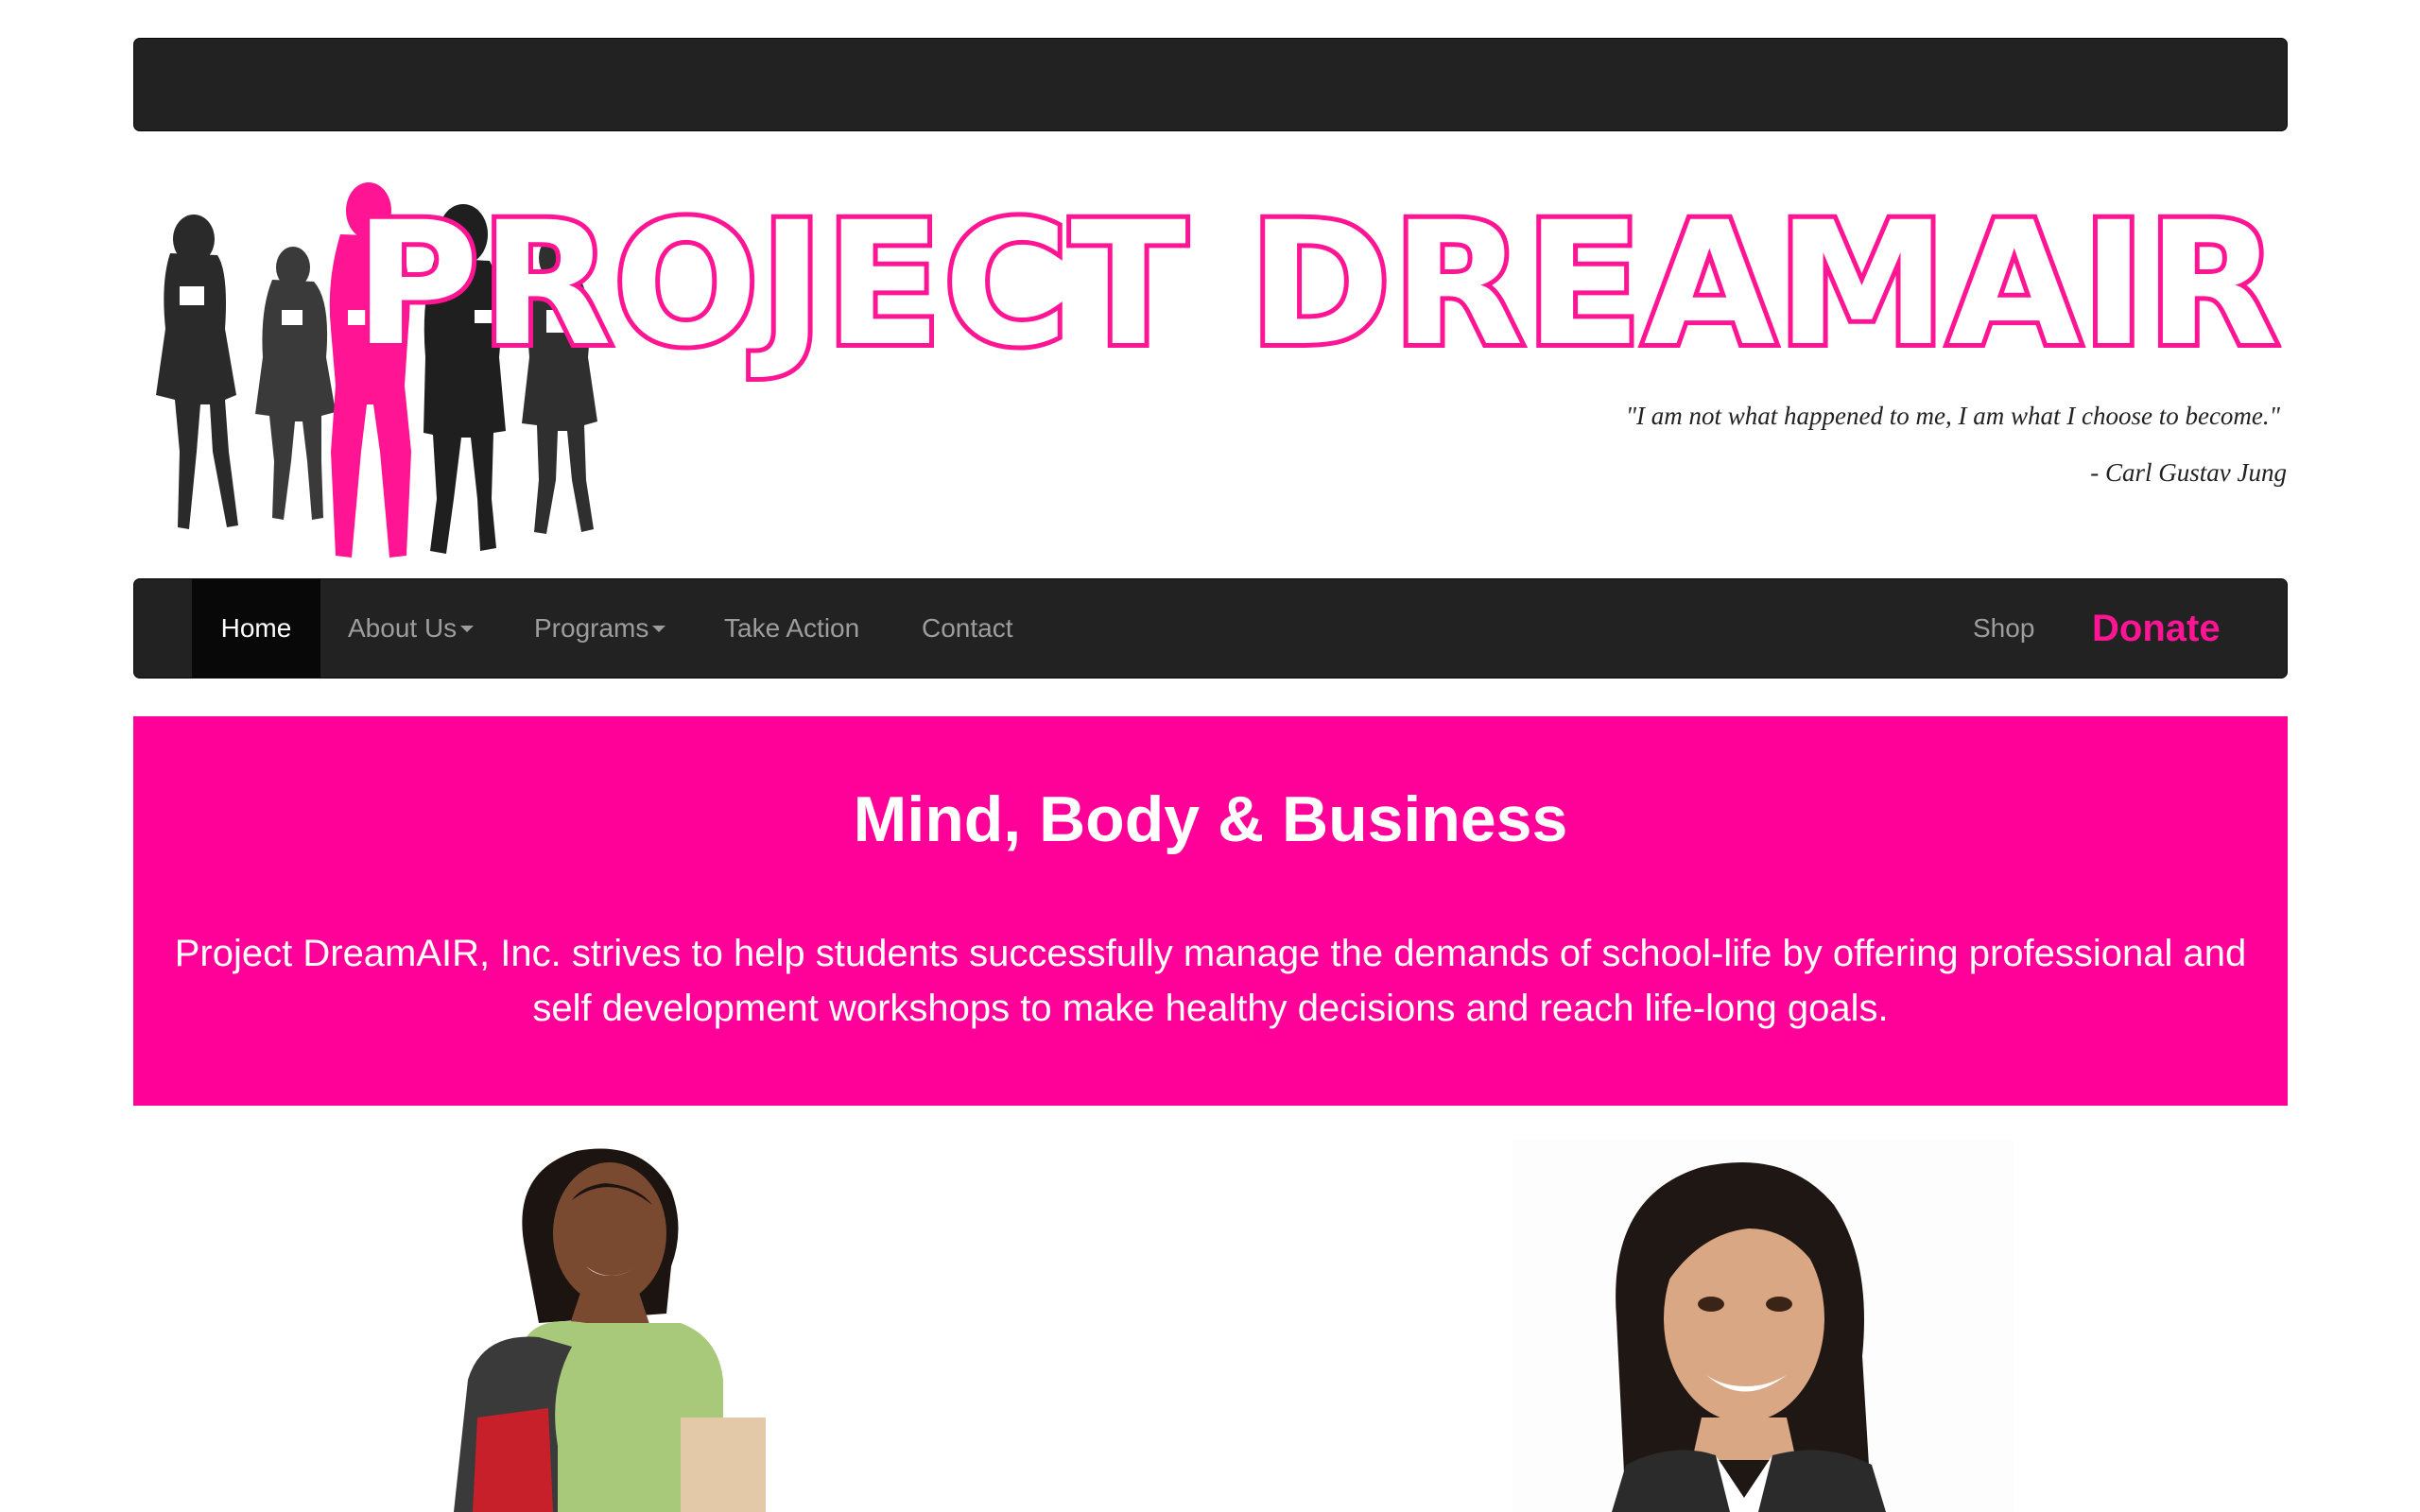 The width and height of the screenshot is (2420, 1512). What do you see at coordinates (2188, 472) in the screenshot?
I see `quote-author: - Carl Gustav Jung` at bounding box center [2188, 472].